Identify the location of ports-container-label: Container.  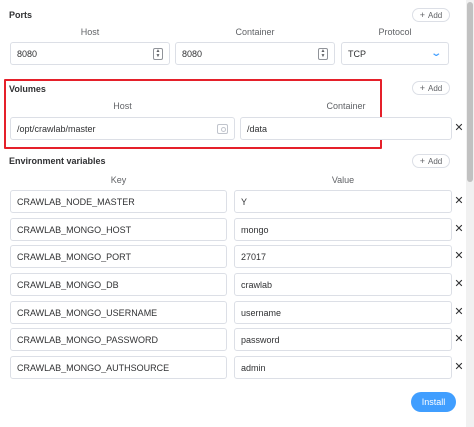
(255, 32).